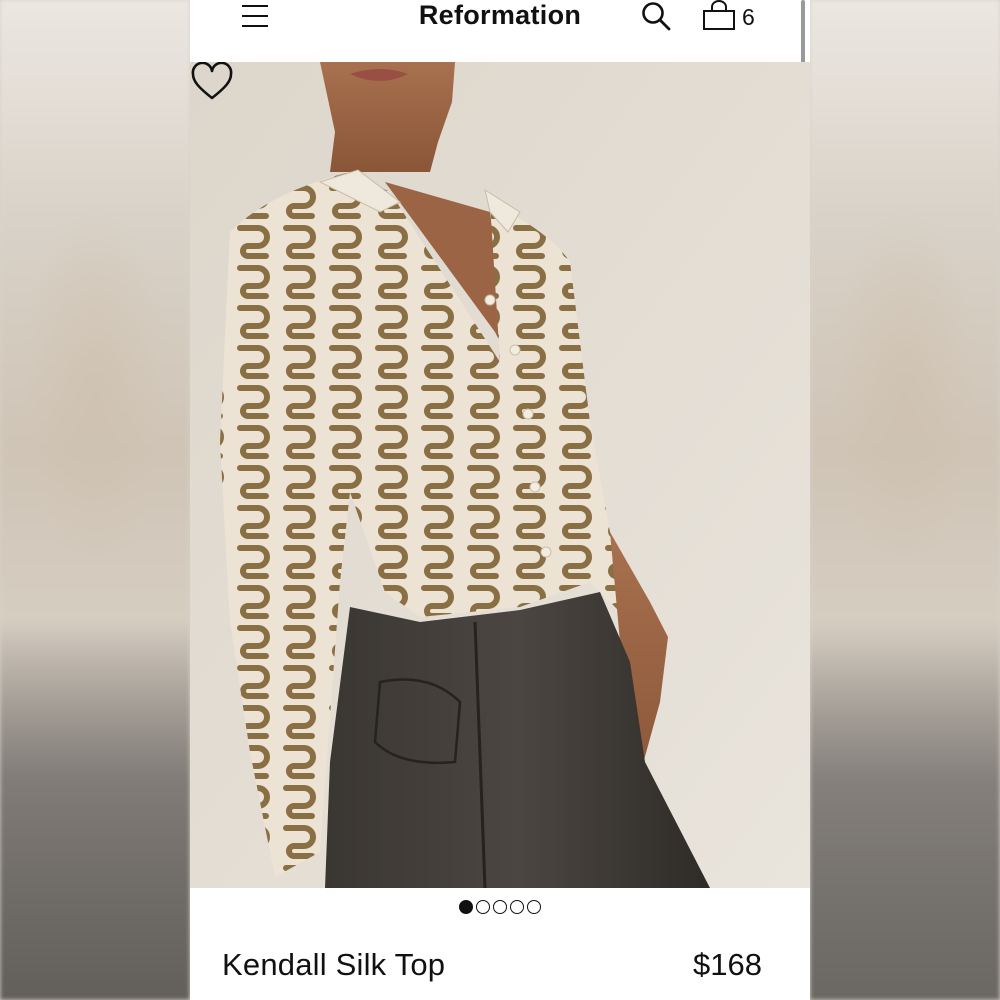 The image size is (1000, 1000). I want to click on heart-icon, so click(212, 82).